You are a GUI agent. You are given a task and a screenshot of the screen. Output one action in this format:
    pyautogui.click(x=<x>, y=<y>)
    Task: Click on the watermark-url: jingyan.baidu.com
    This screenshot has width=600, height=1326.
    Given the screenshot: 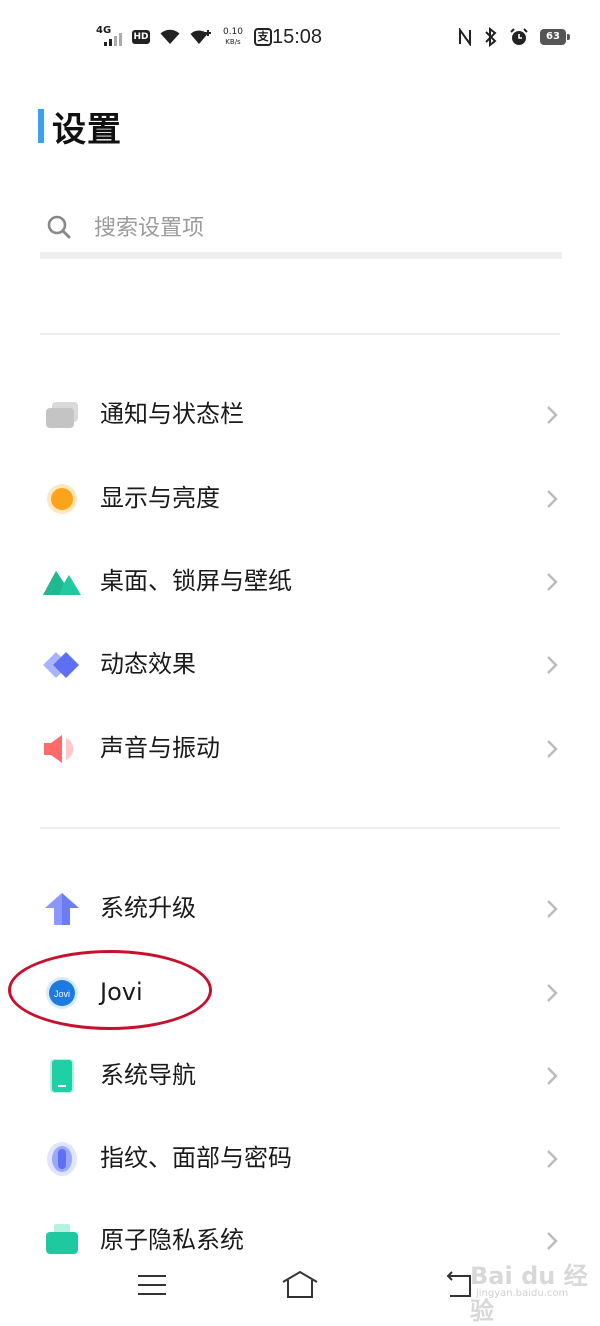 What is the action you would take?
    pyautogui.click(x=522, y=1293)
    